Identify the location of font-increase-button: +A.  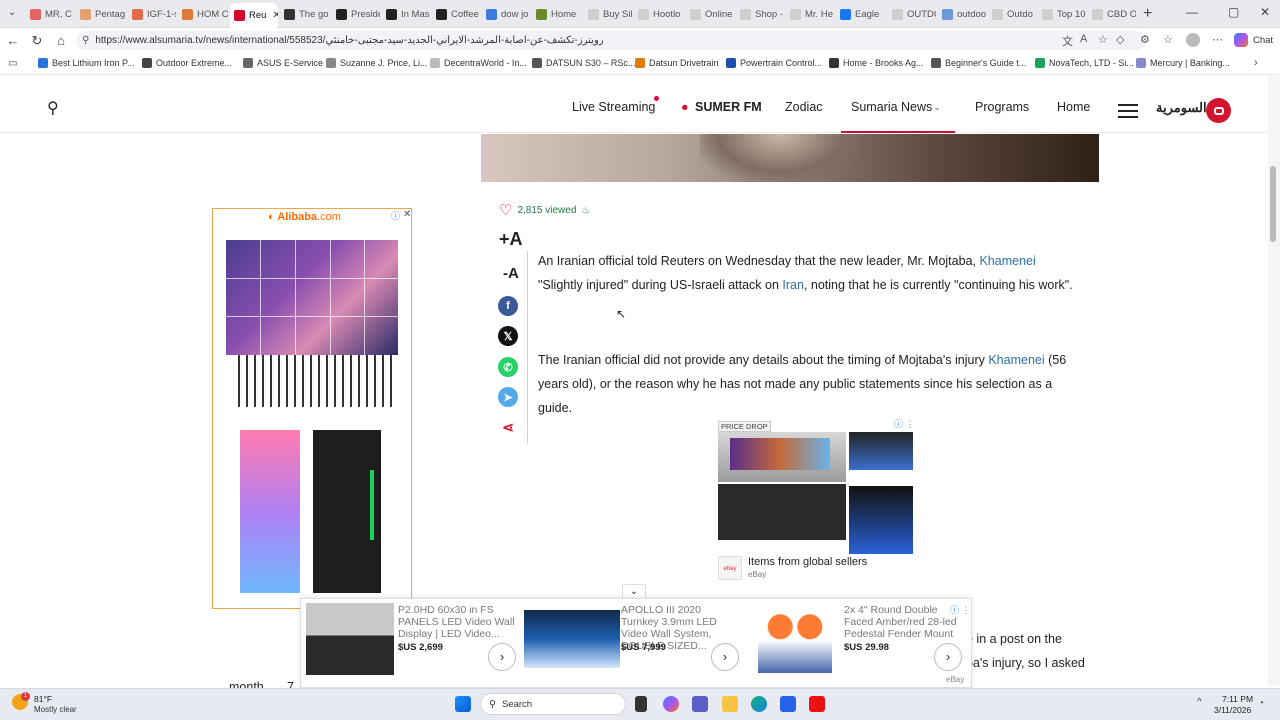
(511, 239).